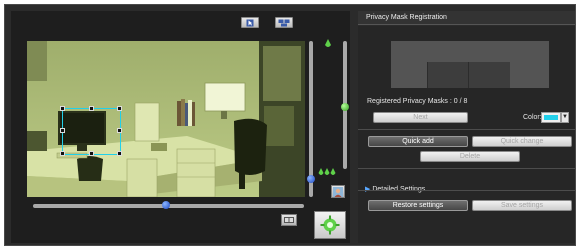  Describe the element at coordinates (468, 75) in the screenshot. I see `mask-preview-area` at that location.